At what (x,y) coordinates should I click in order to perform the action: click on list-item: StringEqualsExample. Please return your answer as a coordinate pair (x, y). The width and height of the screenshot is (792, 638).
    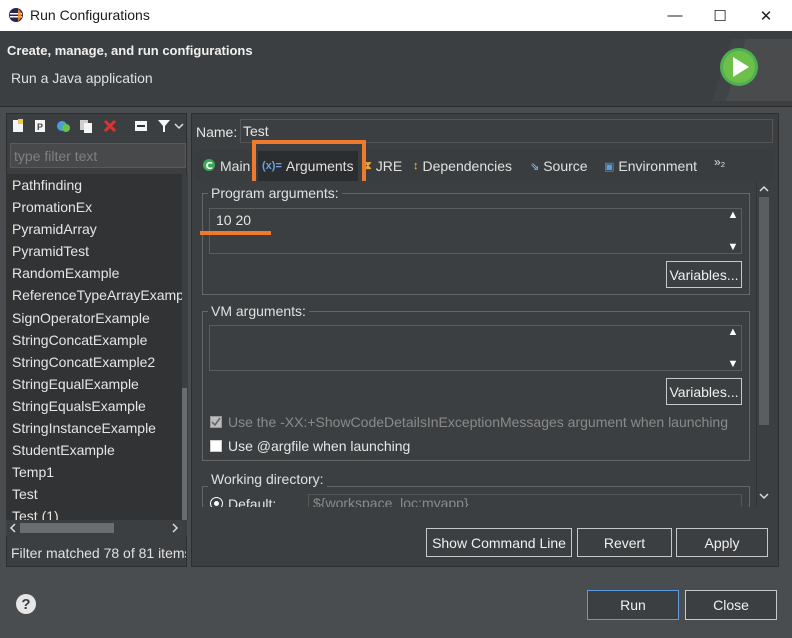
    Looking at the image, I should click on (94, 406).